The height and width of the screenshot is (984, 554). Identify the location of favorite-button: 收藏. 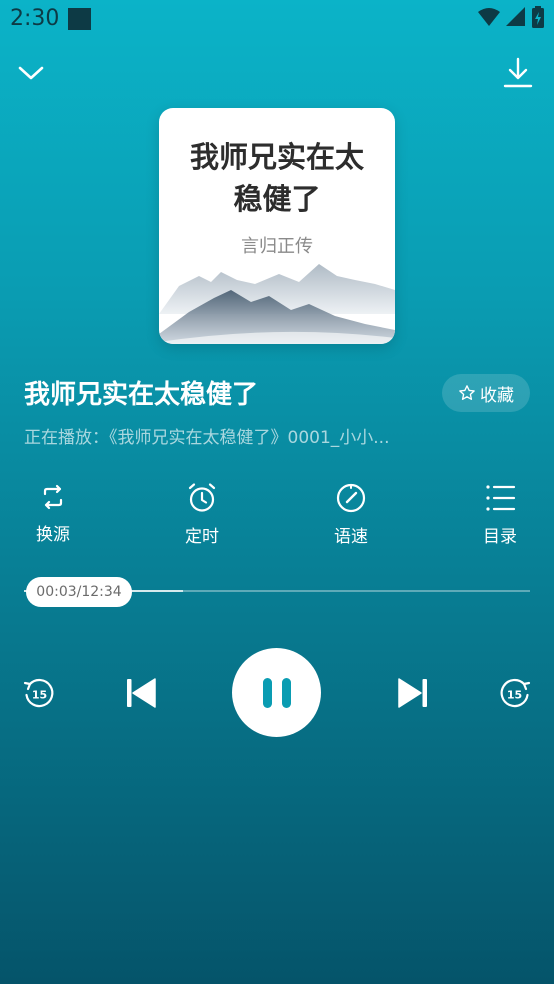
(486, 393).